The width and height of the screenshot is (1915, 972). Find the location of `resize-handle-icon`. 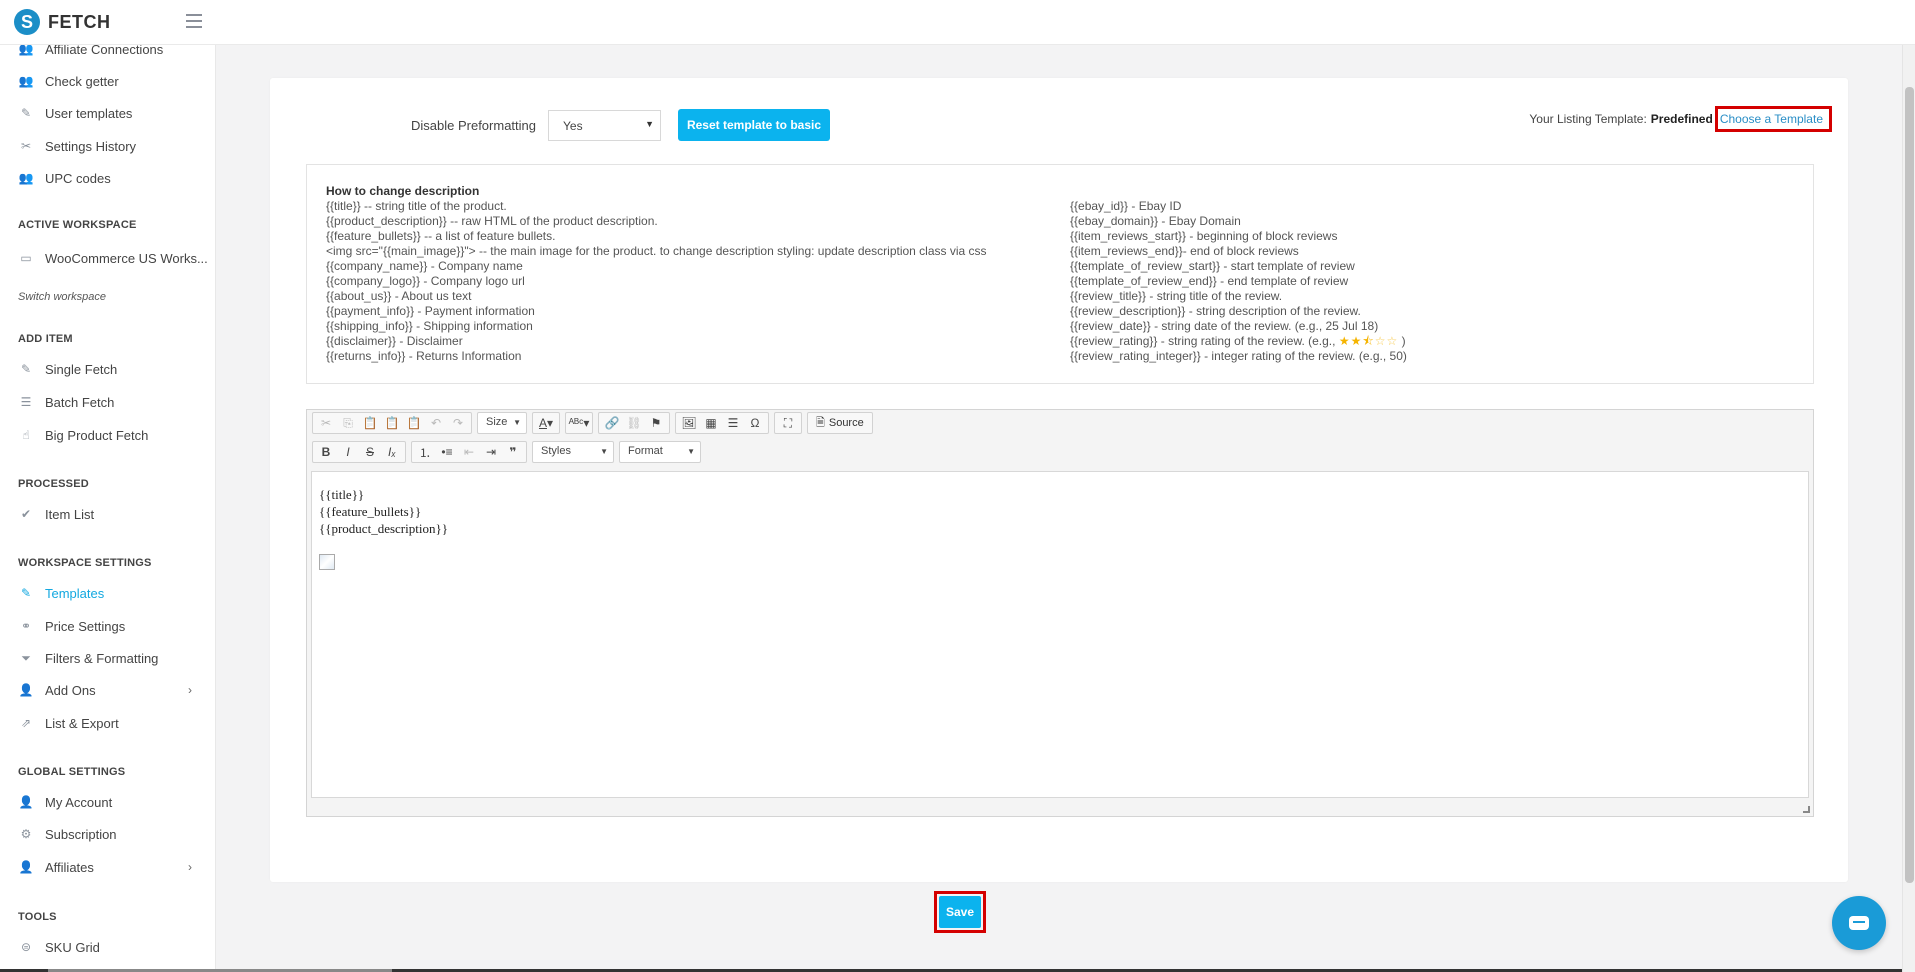

resize-handle-icon is located at coordinates (1806, 809).